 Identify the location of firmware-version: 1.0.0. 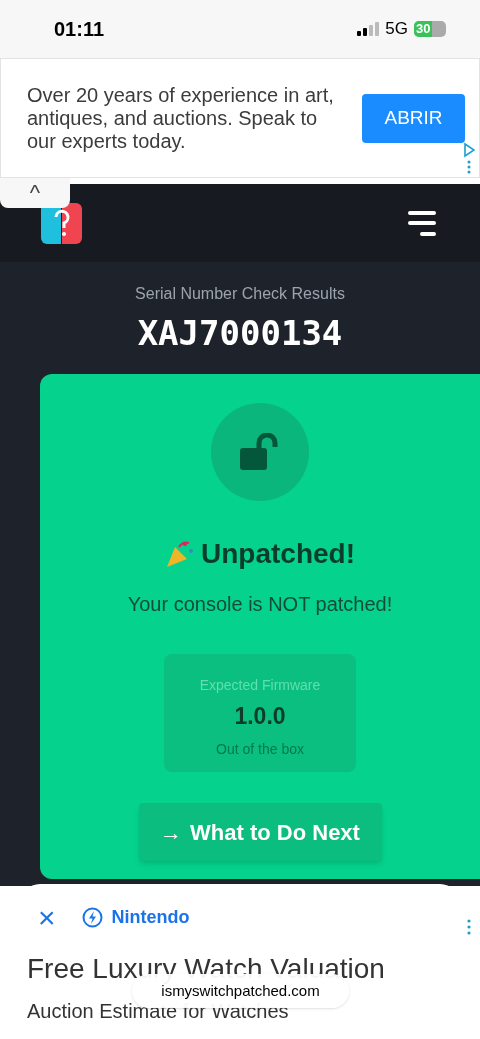
(260, 716).